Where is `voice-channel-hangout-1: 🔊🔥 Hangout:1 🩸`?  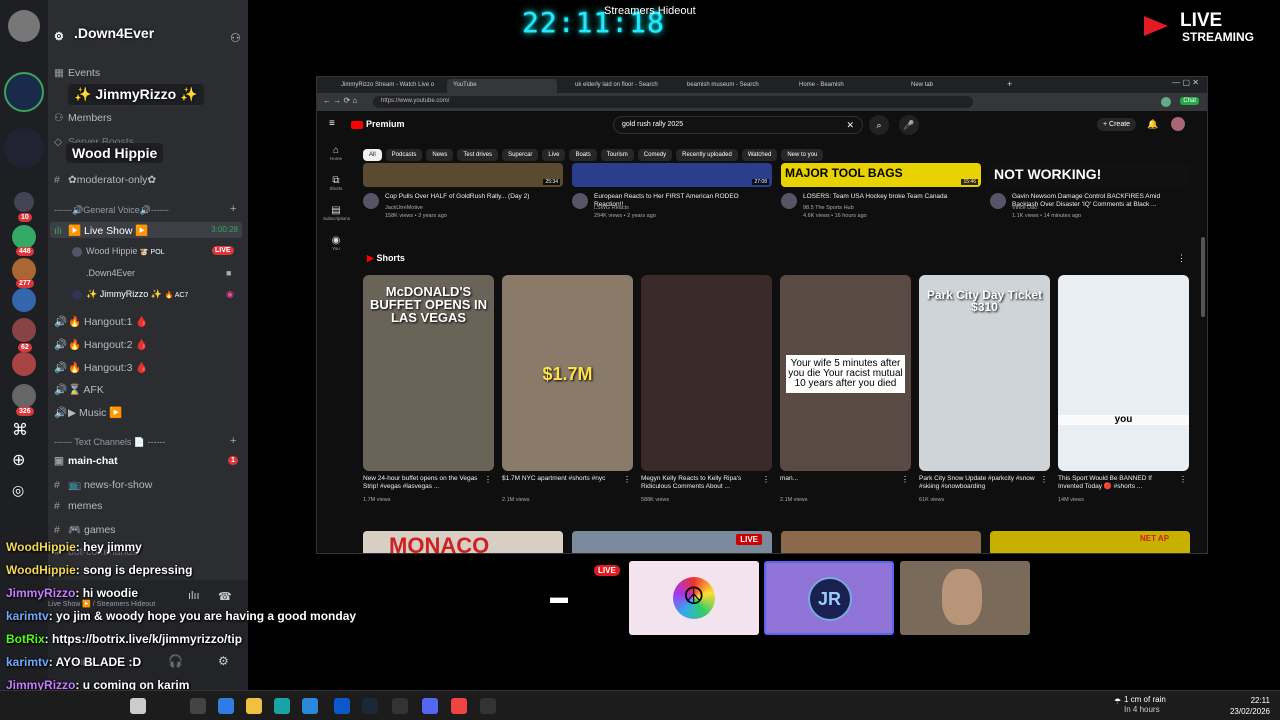
voice-channel-hangout-1: 🔊🔥 Hangout:1 🩸 is located at coordinates (101, 321).